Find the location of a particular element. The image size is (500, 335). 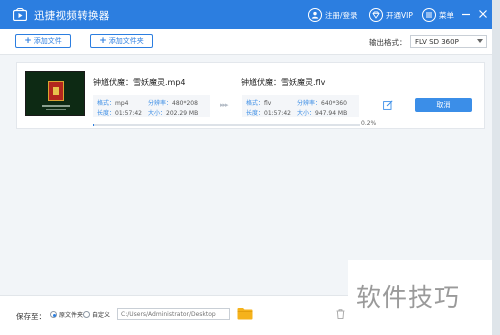

add-file-label: 添加文件 is located at coordinates (47, 41).